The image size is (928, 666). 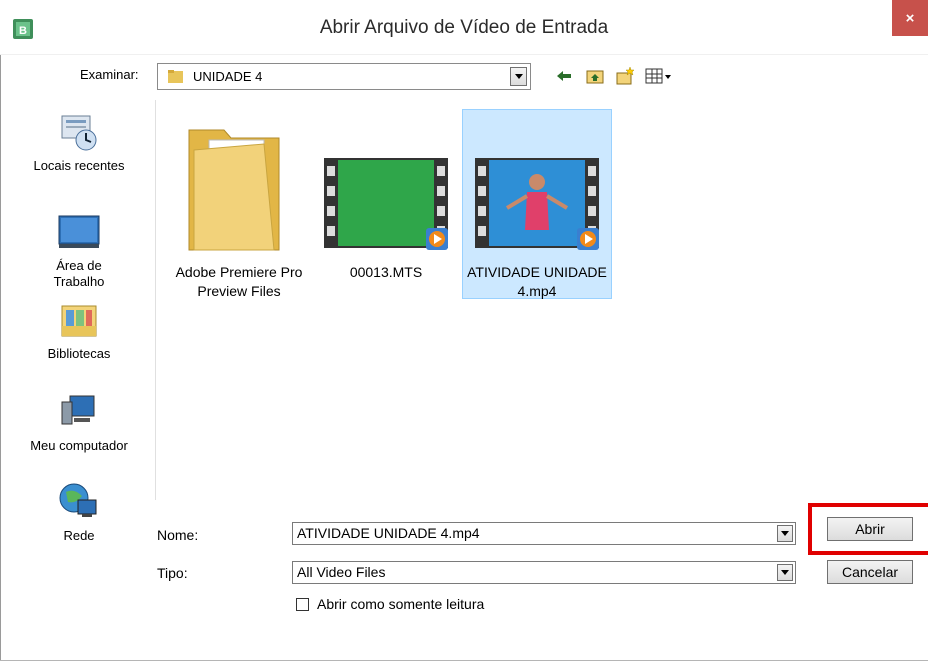 I want to click on libraries-icon, so click(x=79, y=321).